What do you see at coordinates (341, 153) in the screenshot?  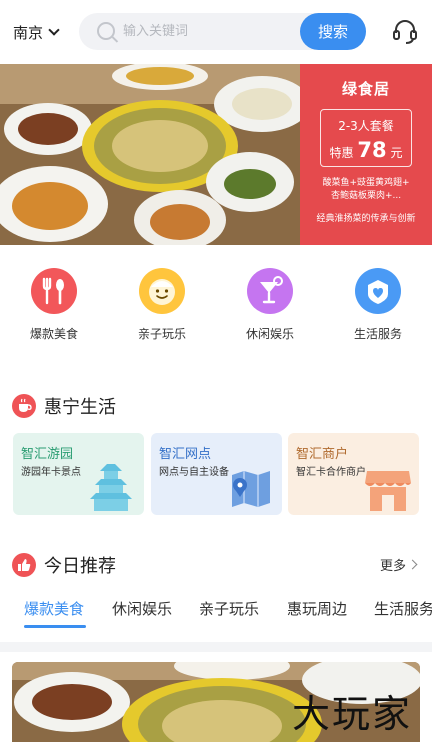 I see `price-prefix: 特惠` at bounding box center [341, 153].